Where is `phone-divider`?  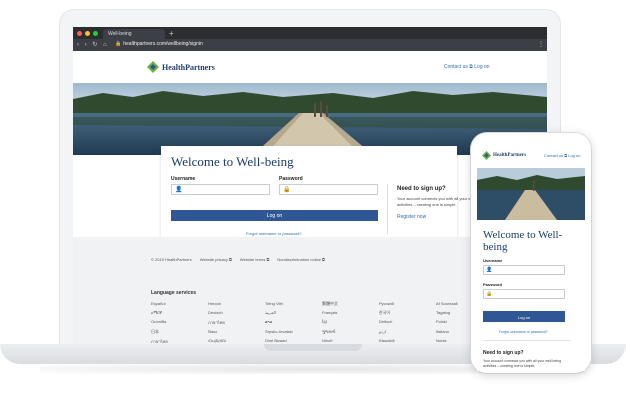
phone-divider is located at coordinates (527, 340).